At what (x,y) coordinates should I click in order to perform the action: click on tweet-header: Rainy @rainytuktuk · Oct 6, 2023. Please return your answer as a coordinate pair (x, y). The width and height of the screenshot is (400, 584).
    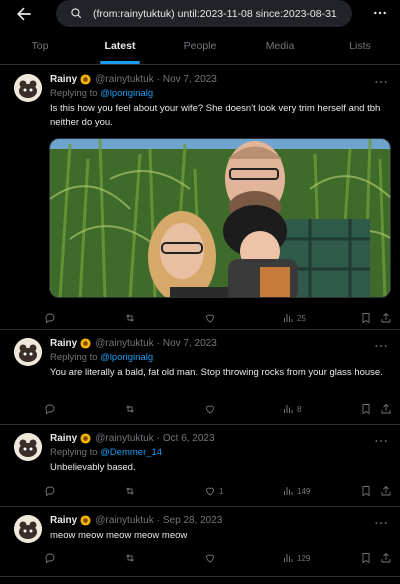
    Looking at the image, I should click on (132, 438).